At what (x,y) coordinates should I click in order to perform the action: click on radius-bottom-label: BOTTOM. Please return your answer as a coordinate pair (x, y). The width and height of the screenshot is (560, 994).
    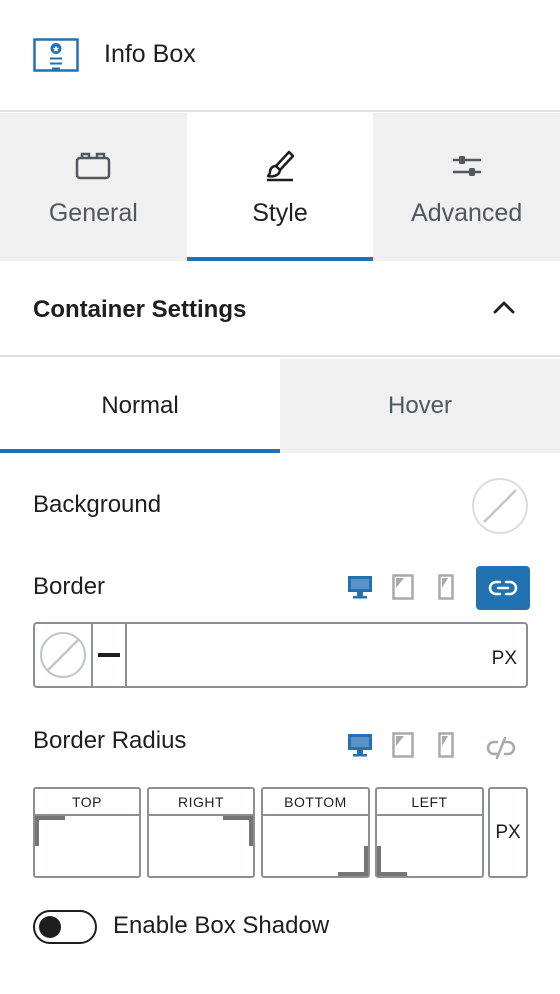
    Looking at the image, I should click on (315, 802).